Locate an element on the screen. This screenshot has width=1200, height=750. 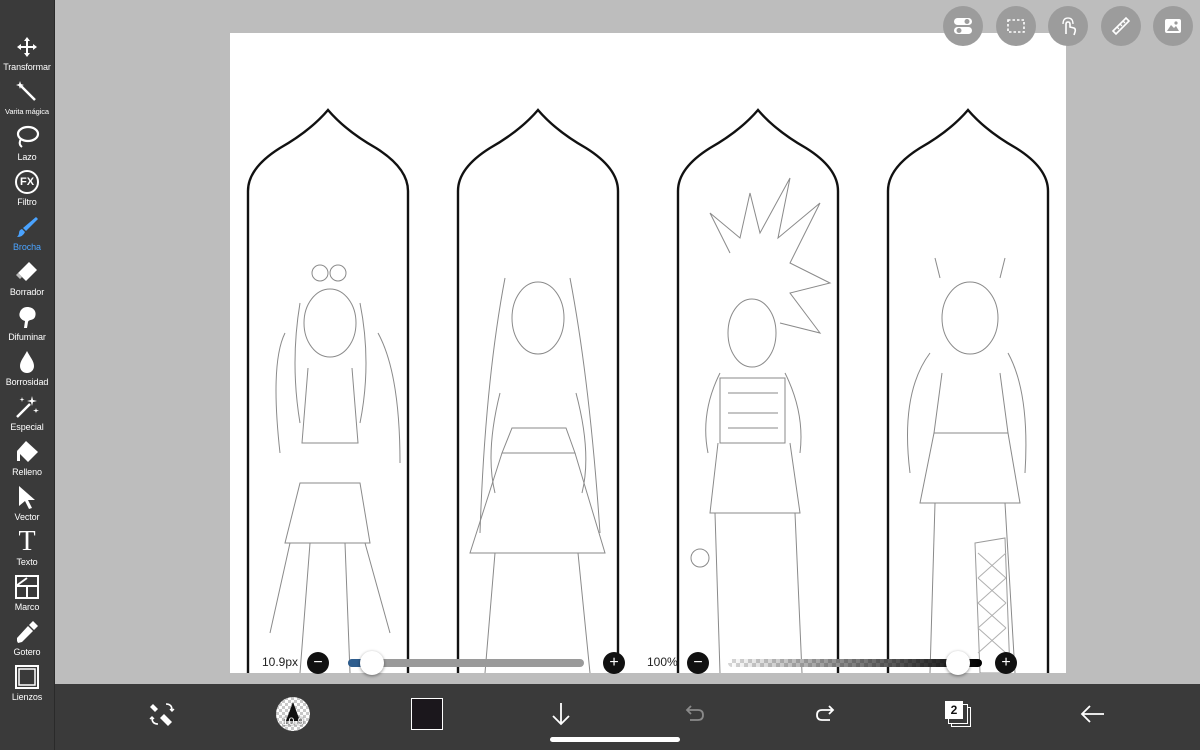
layers-icon: 2 is located at coordinates (958, 714).